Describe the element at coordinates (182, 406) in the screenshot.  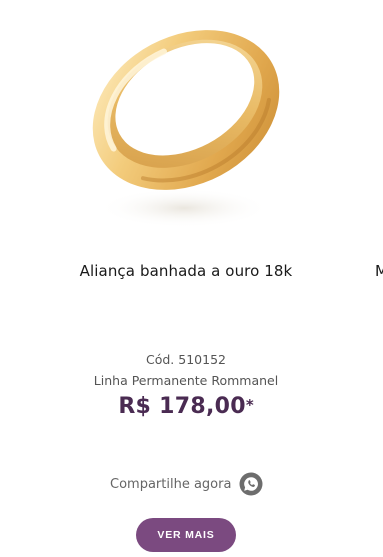
I see `product-price: R$ 178,00` at that location.